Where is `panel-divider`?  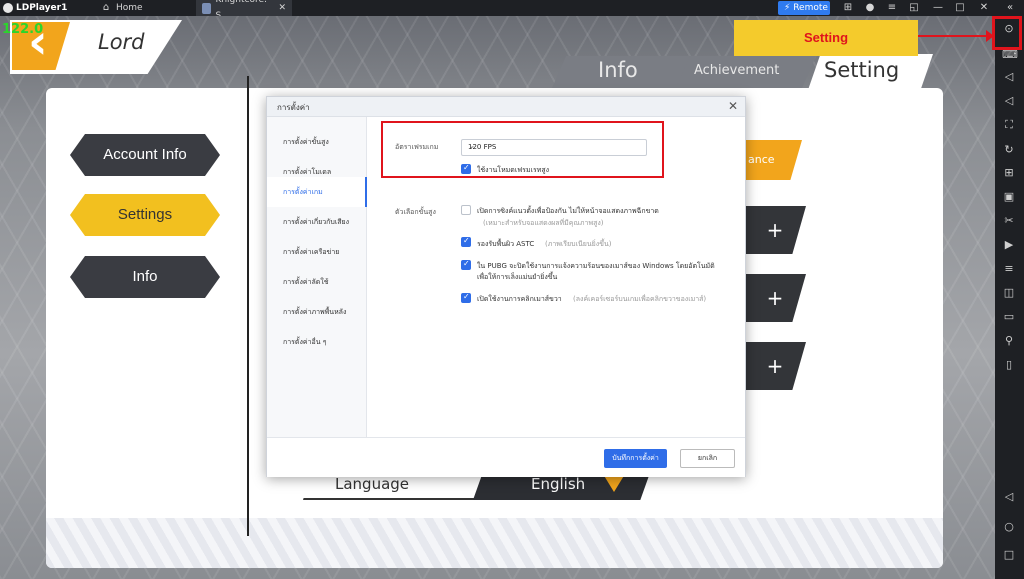 panel-divider is located at coordinates (248, 306).